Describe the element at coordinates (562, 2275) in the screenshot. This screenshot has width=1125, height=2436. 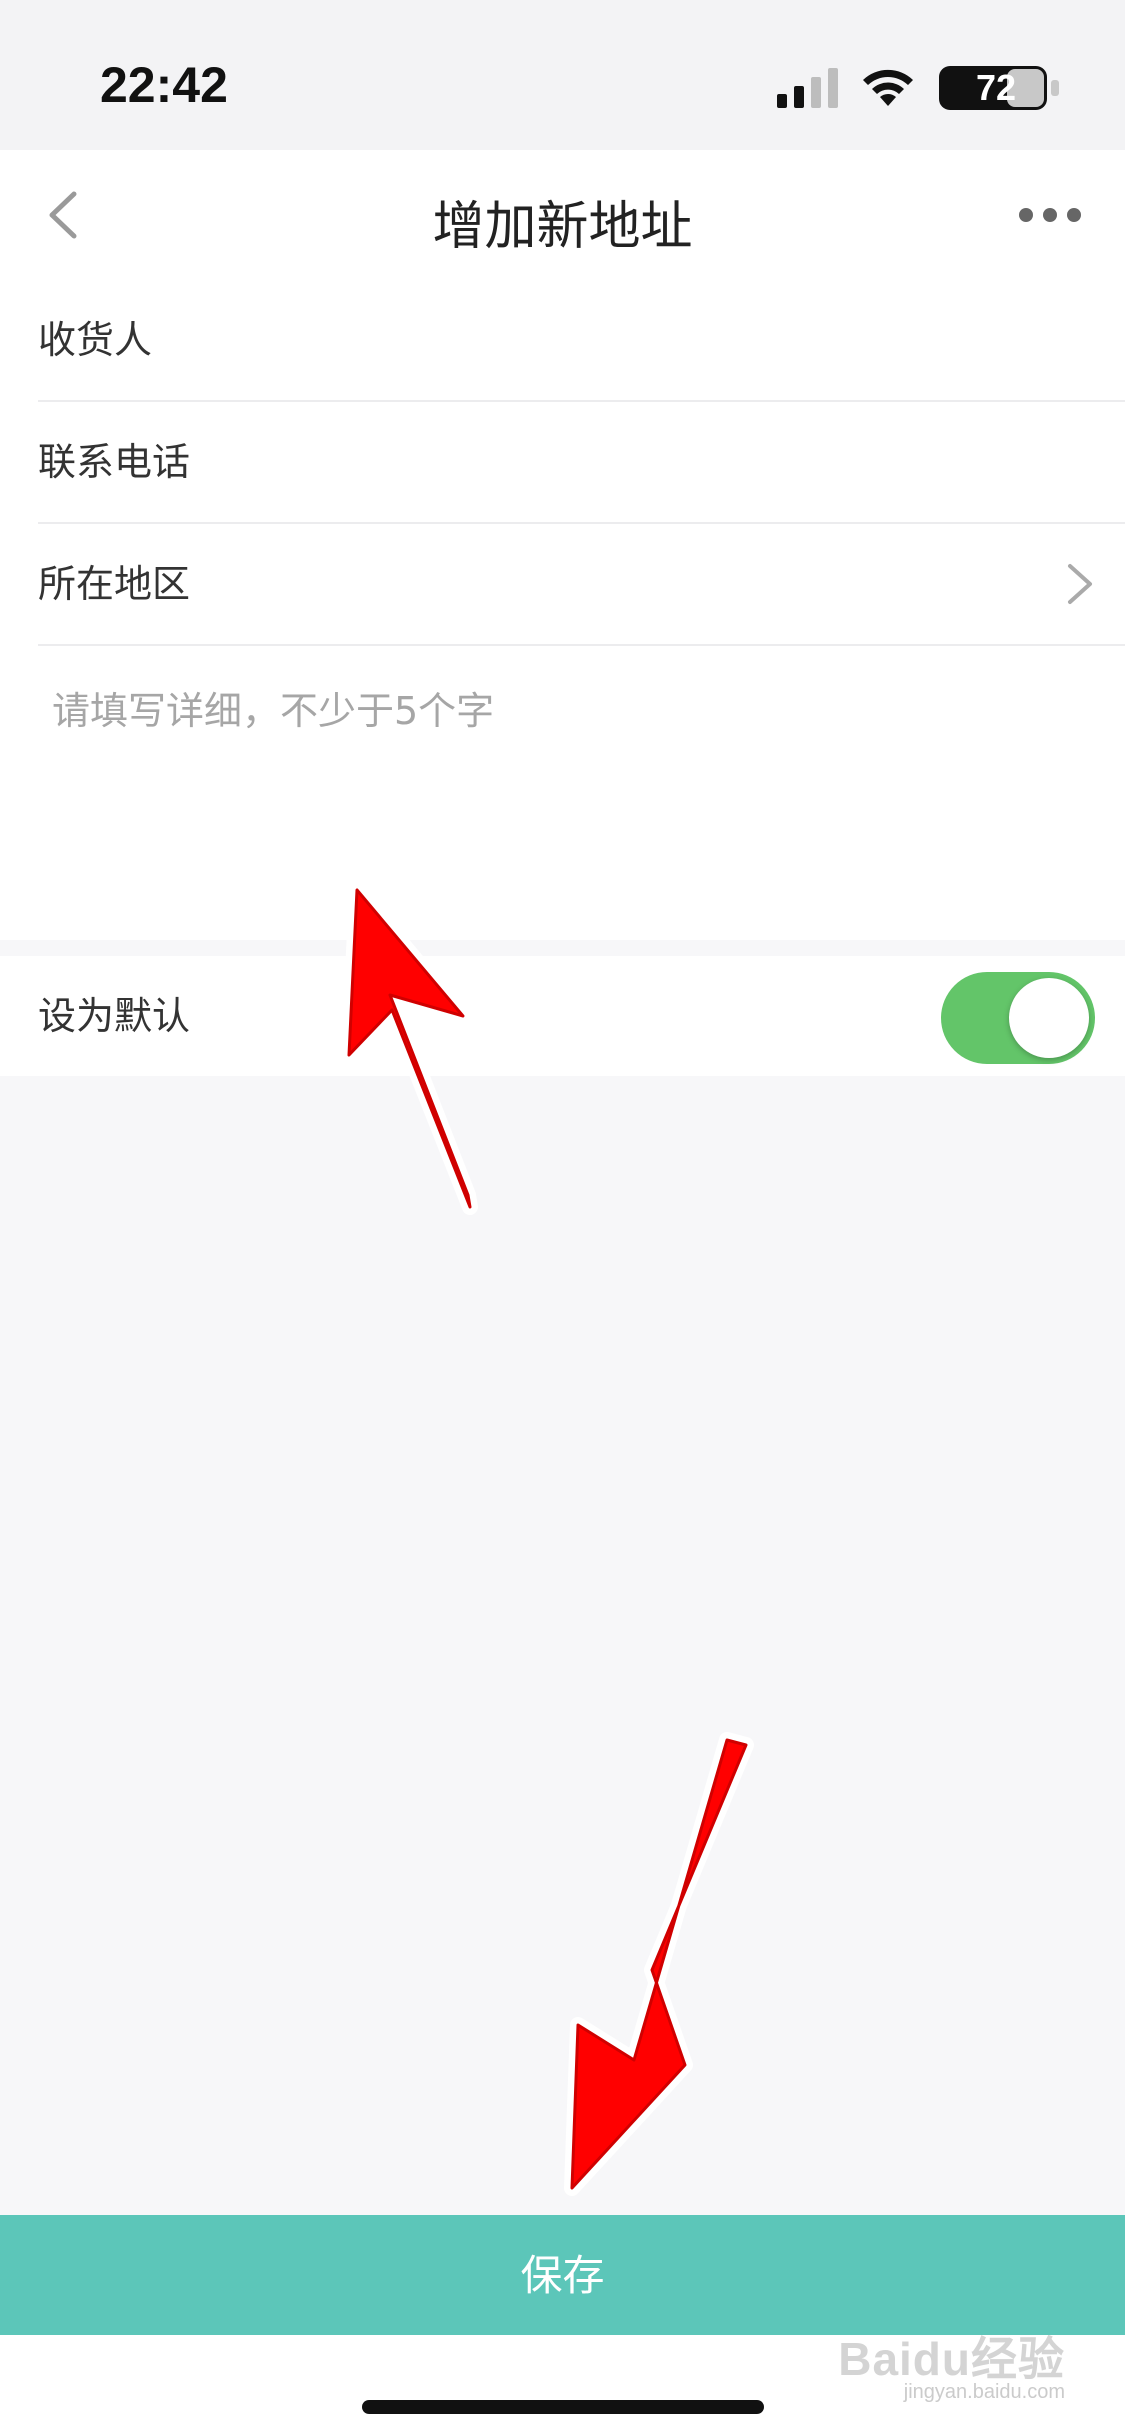
I see `save-button: 保存` at that location.